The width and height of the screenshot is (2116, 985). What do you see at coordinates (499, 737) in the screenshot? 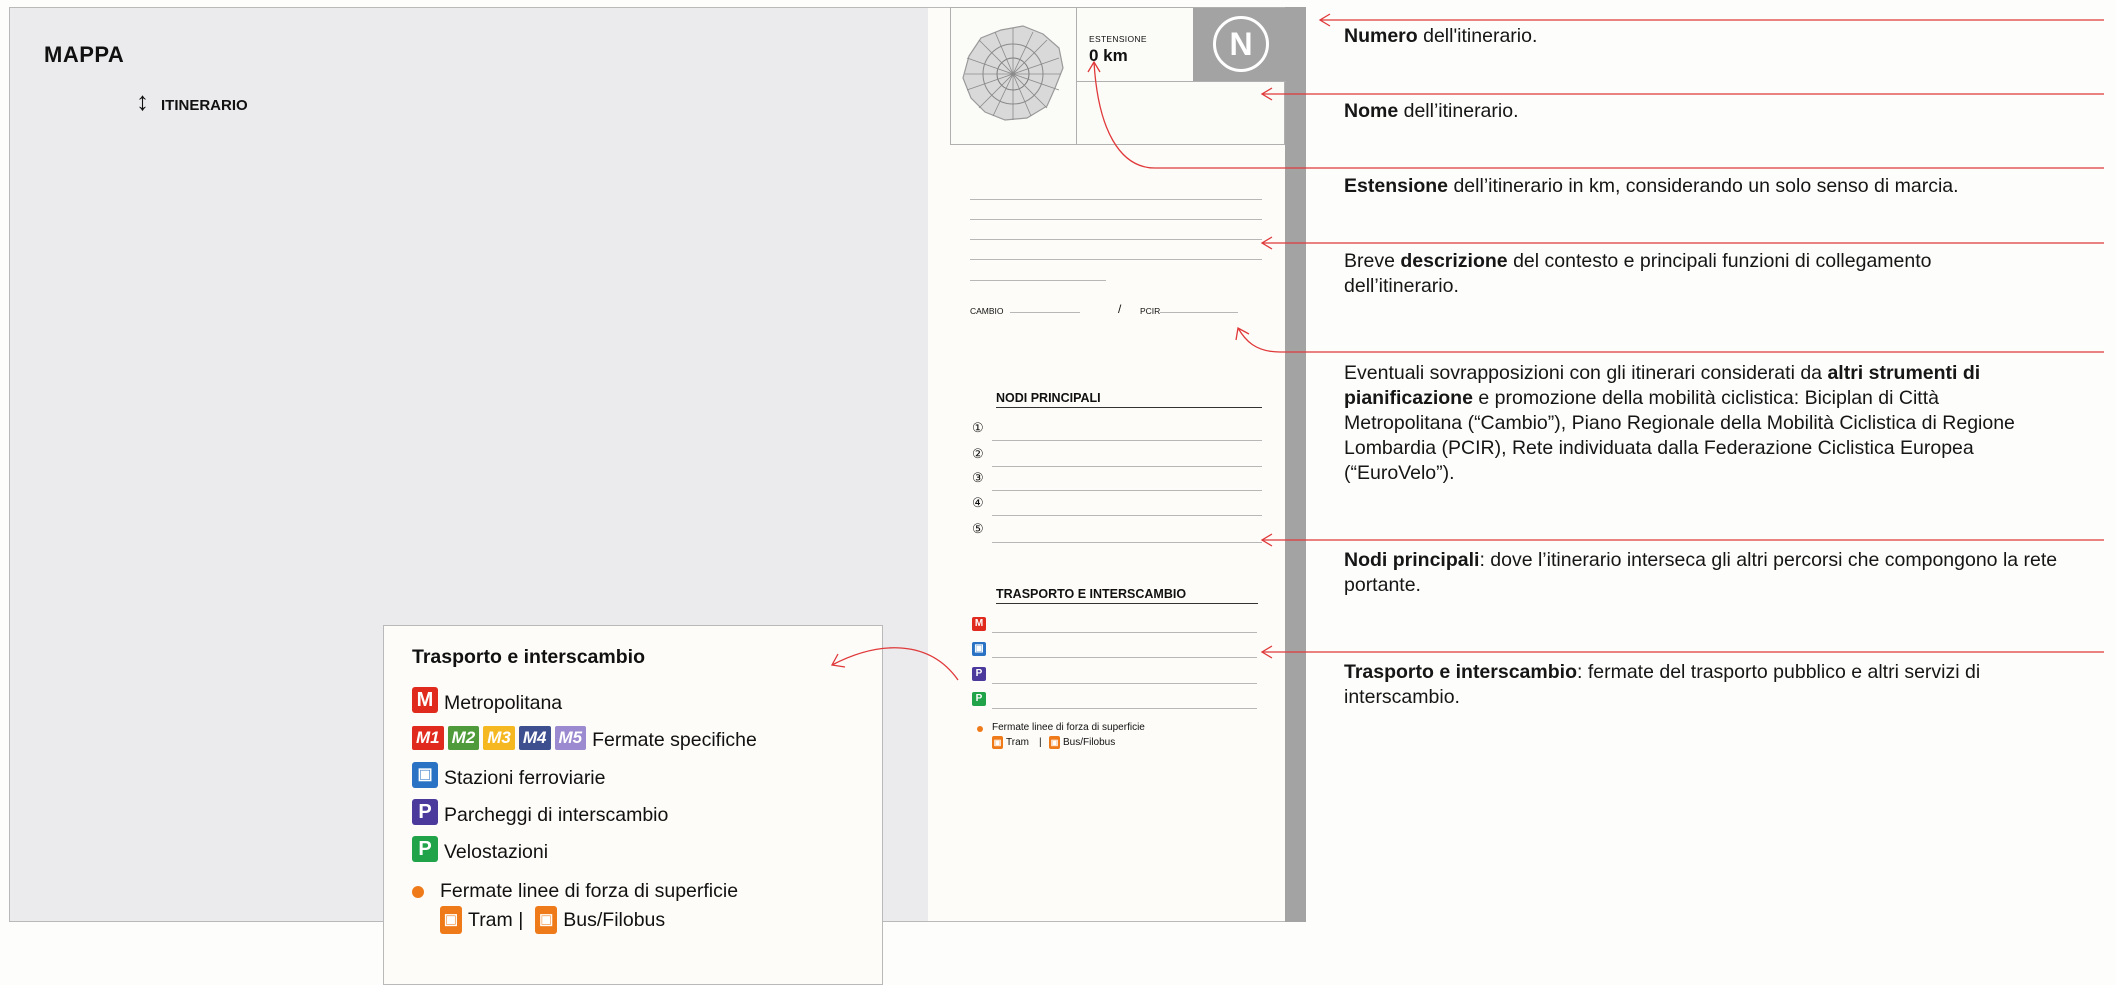
I see `line-m3-badge: M3` at bounding box center [499, 737].